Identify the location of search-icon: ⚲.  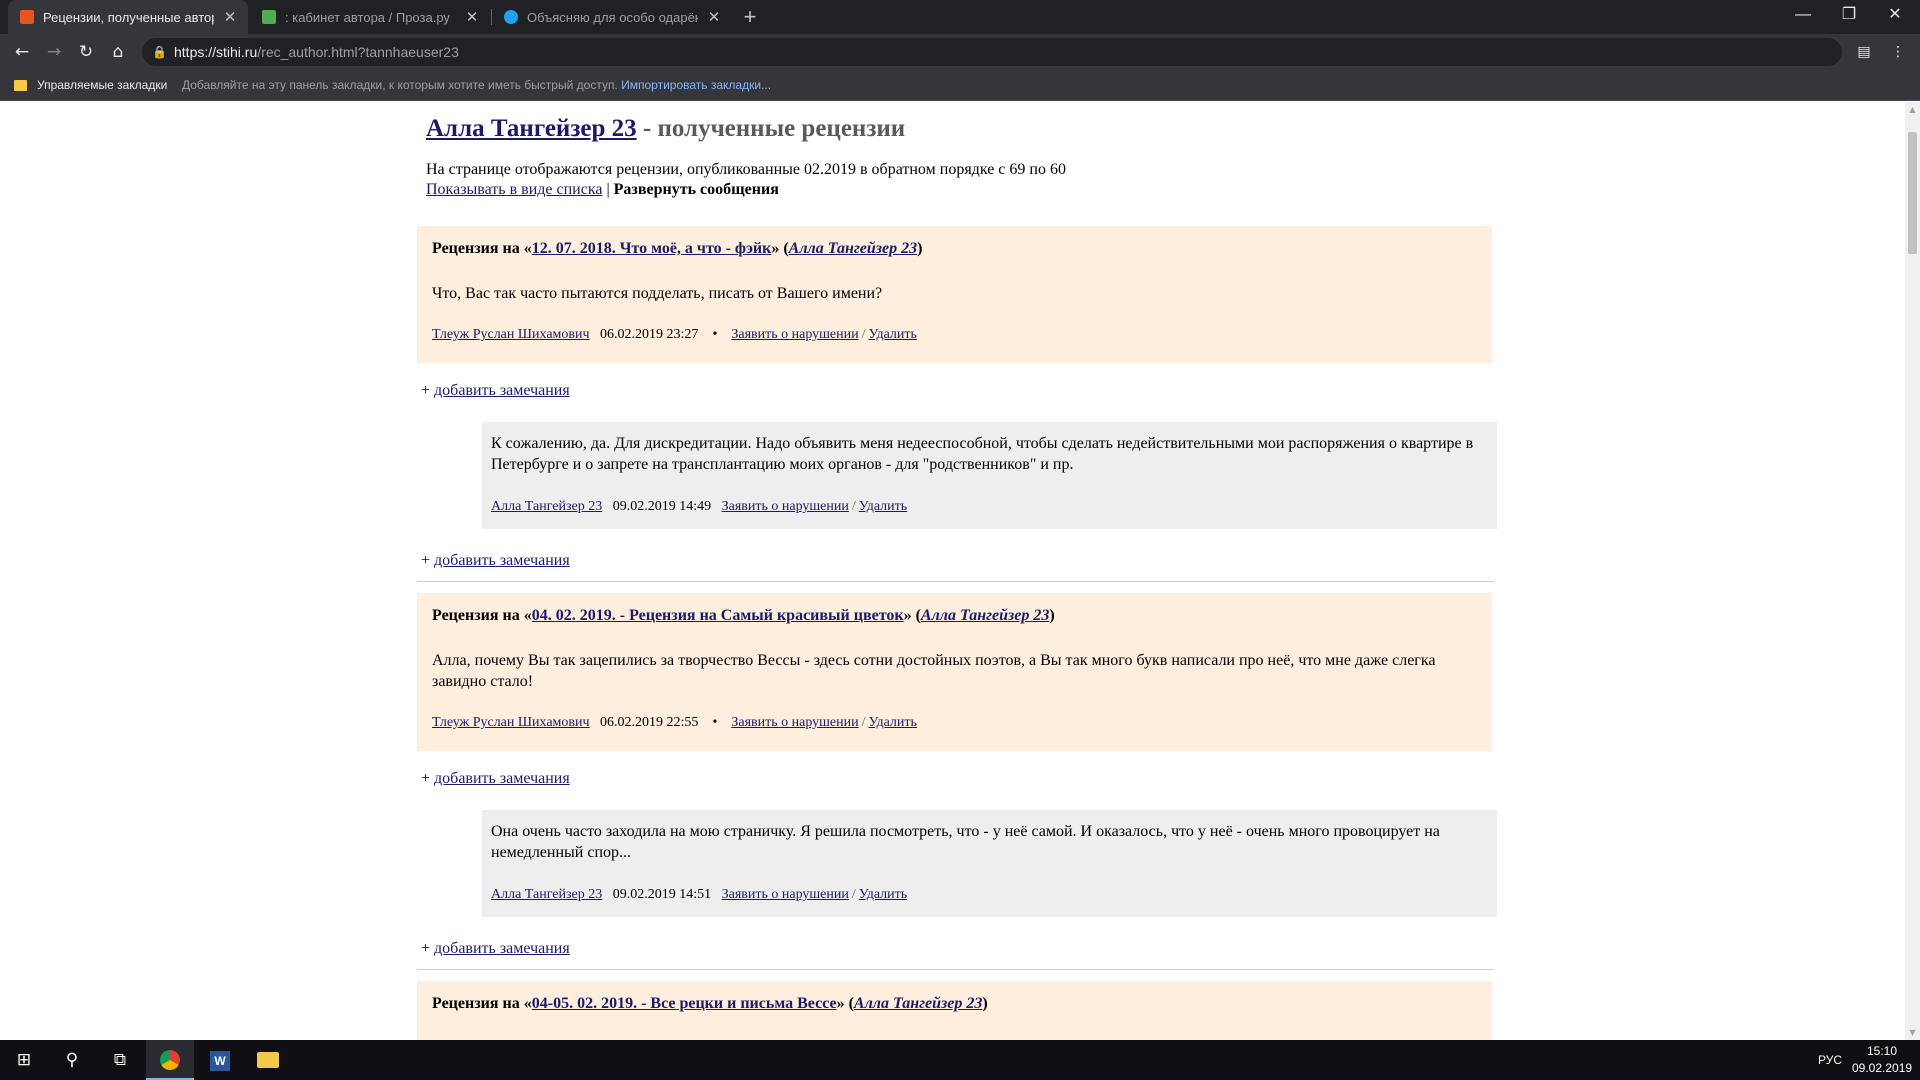
(72, 1060).